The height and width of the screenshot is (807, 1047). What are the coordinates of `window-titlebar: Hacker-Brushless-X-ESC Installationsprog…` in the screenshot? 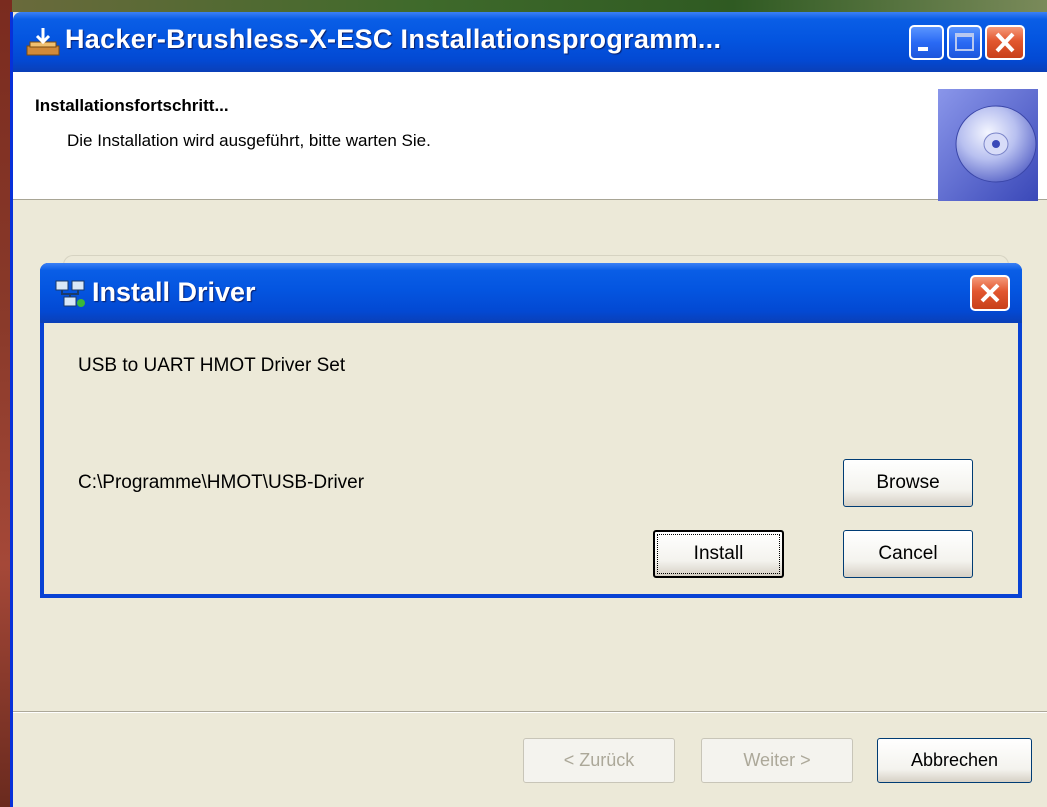 It's located at (530, 42).